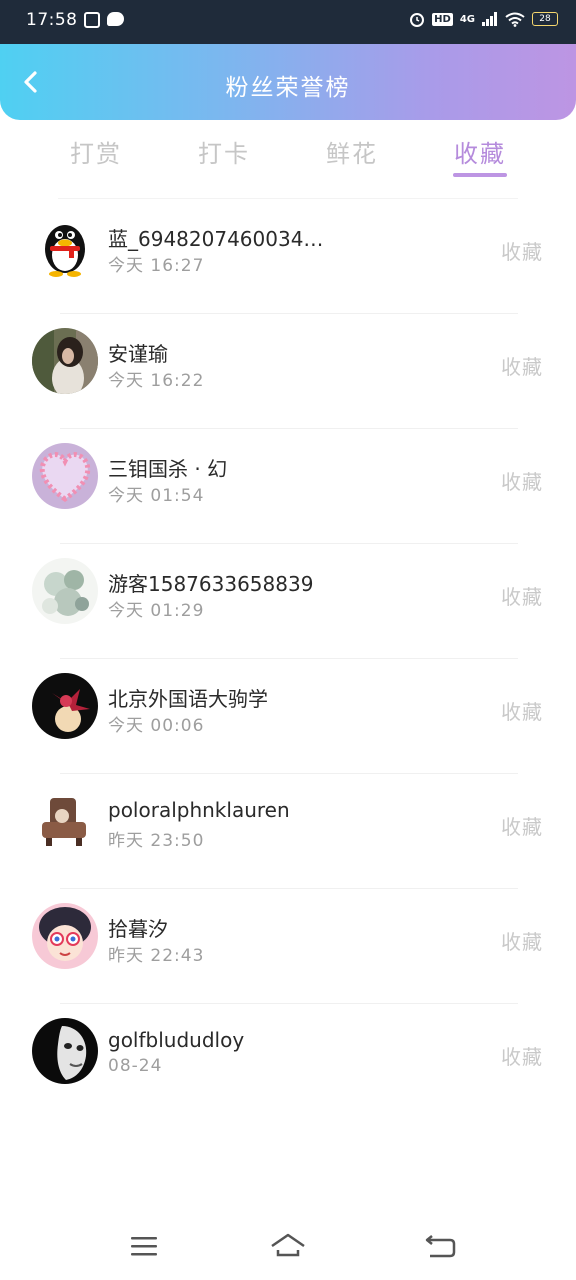 The height and width of the screenshot is (1280, 576). Describe the element at coordinates (96, 151) in the screenshot. I see `tab-reward: 打赏` at that location.